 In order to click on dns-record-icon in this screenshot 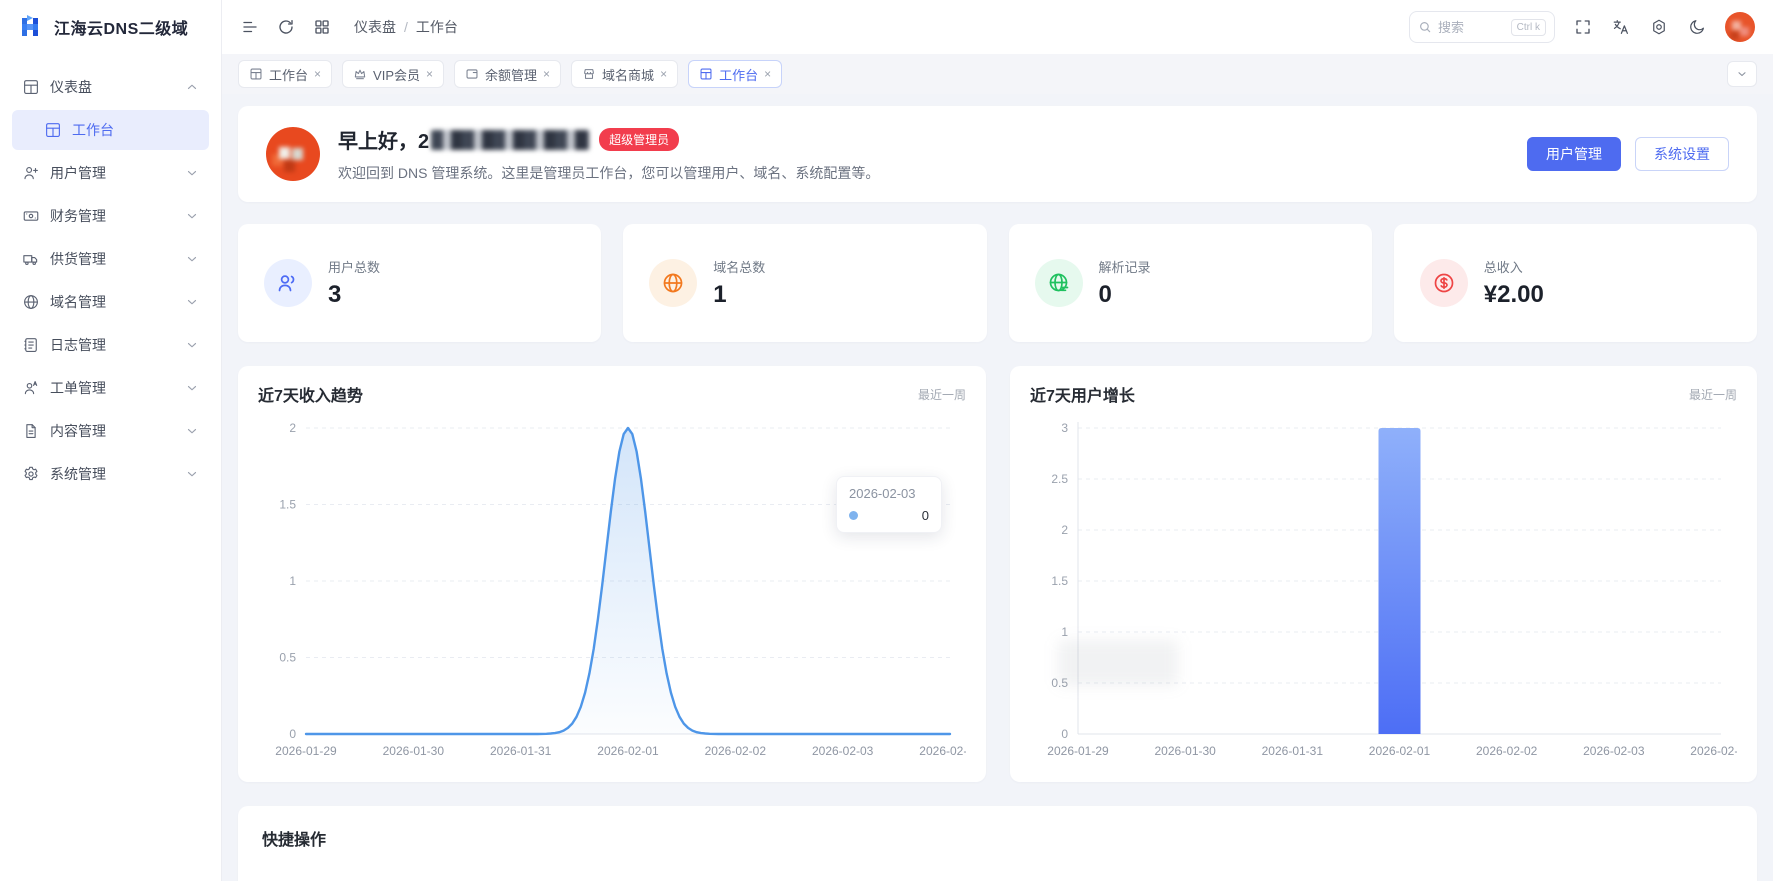, I will do `click(1058, 283)`.